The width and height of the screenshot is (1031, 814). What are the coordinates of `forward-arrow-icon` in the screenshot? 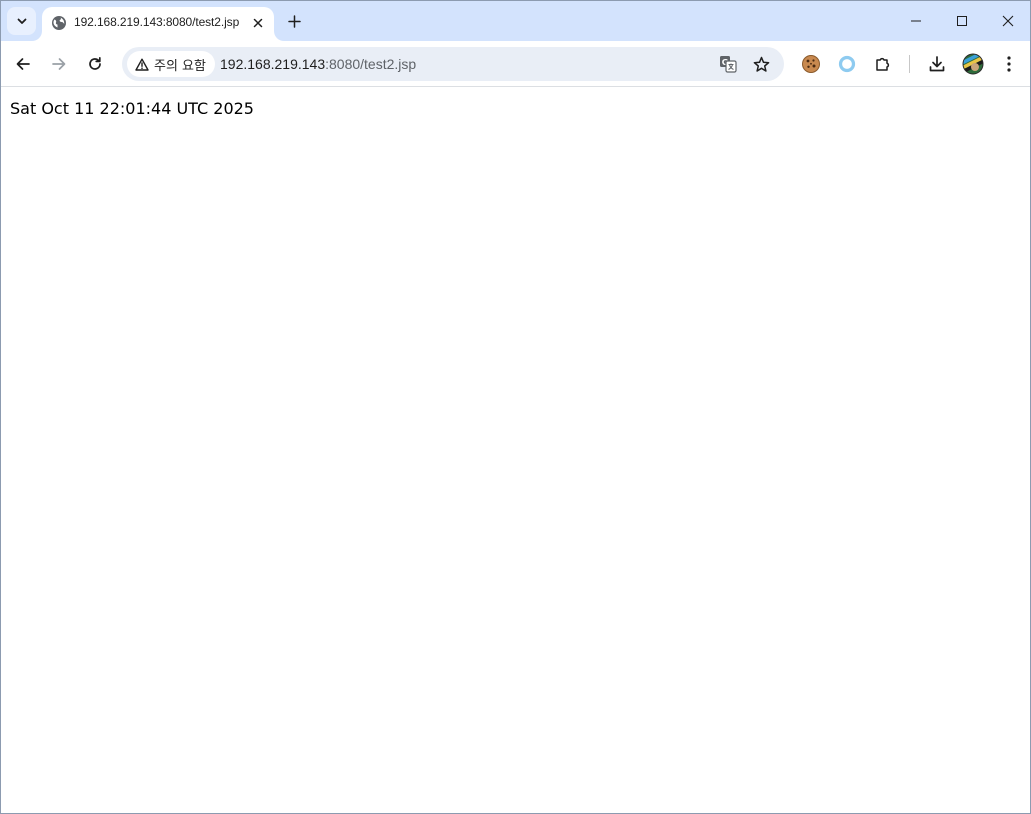 It's located at (59, 64).